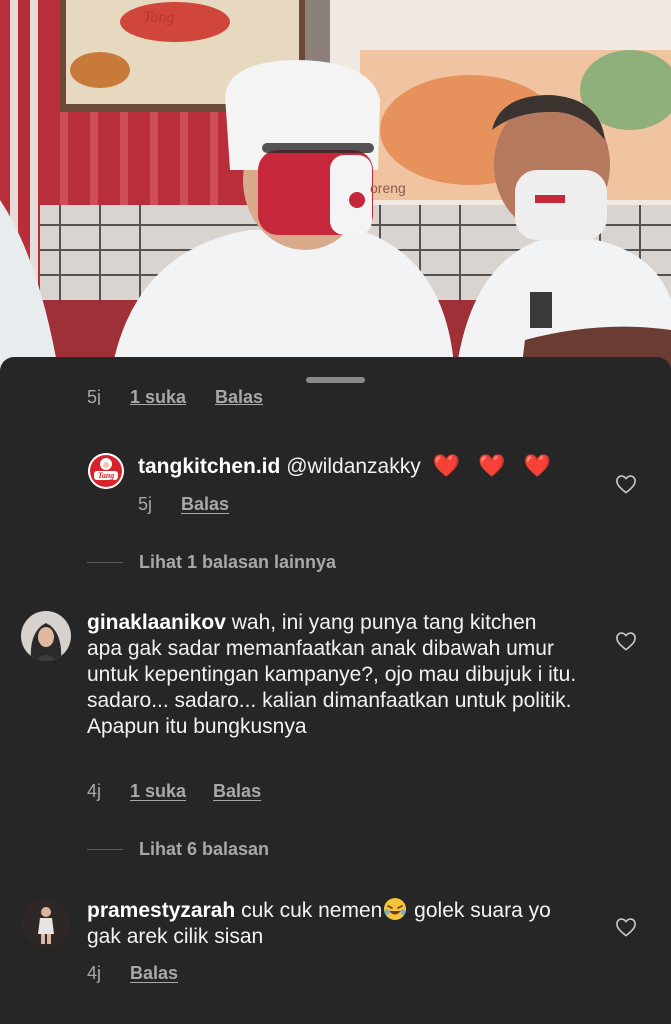  What do you see at coordinates (395, 909) in the screenshot?
I see `rolling-laughing-emoji` at bounding box center [395, 909].